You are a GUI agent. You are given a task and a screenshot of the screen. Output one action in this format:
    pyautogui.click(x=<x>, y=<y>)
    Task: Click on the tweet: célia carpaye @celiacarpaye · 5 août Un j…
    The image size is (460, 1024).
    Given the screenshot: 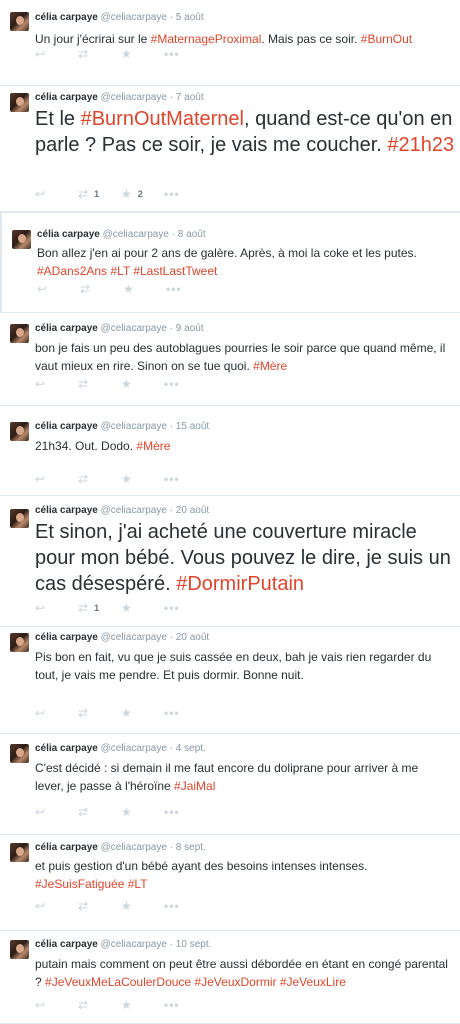 What is the action you would take?
    pyautogui.click(x=230, y=43)
    